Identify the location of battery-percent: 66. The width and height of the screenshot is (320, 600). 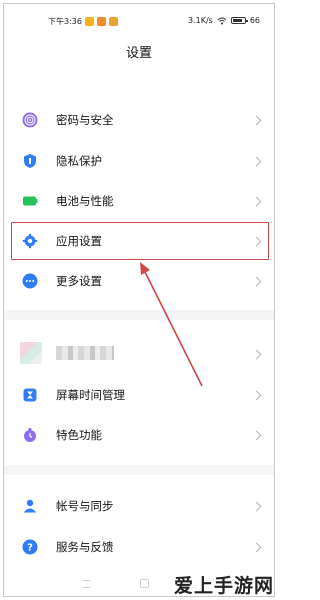
(254, 20).